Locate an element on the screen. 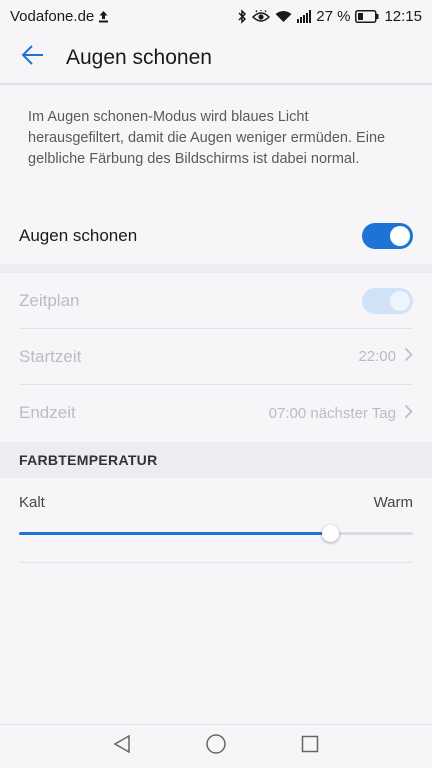  slider-labels: Kalt Warm is located at coordinates (216, 502).